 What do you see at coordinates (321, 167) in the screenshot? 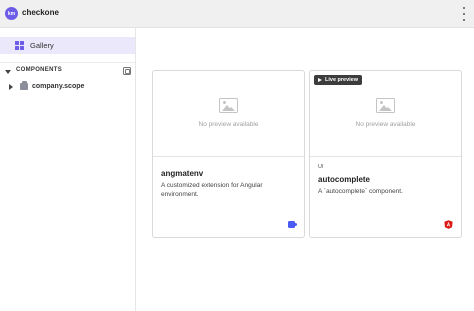
I see `card-tag: UI` at bounding box center [321, 167].